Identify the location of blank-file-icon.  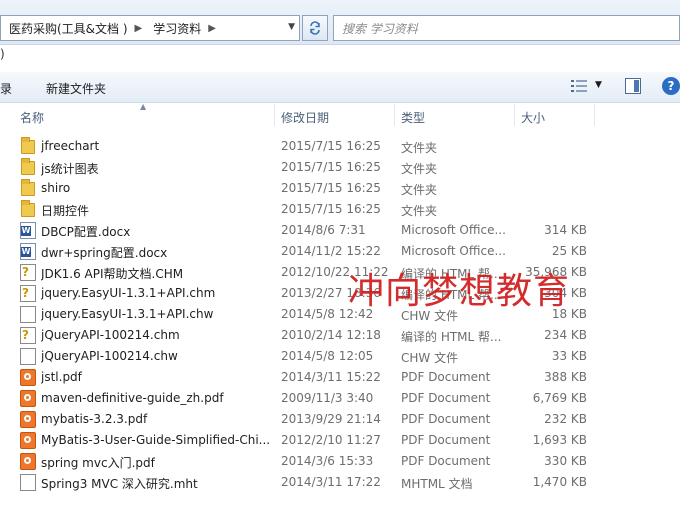
(28, 482).